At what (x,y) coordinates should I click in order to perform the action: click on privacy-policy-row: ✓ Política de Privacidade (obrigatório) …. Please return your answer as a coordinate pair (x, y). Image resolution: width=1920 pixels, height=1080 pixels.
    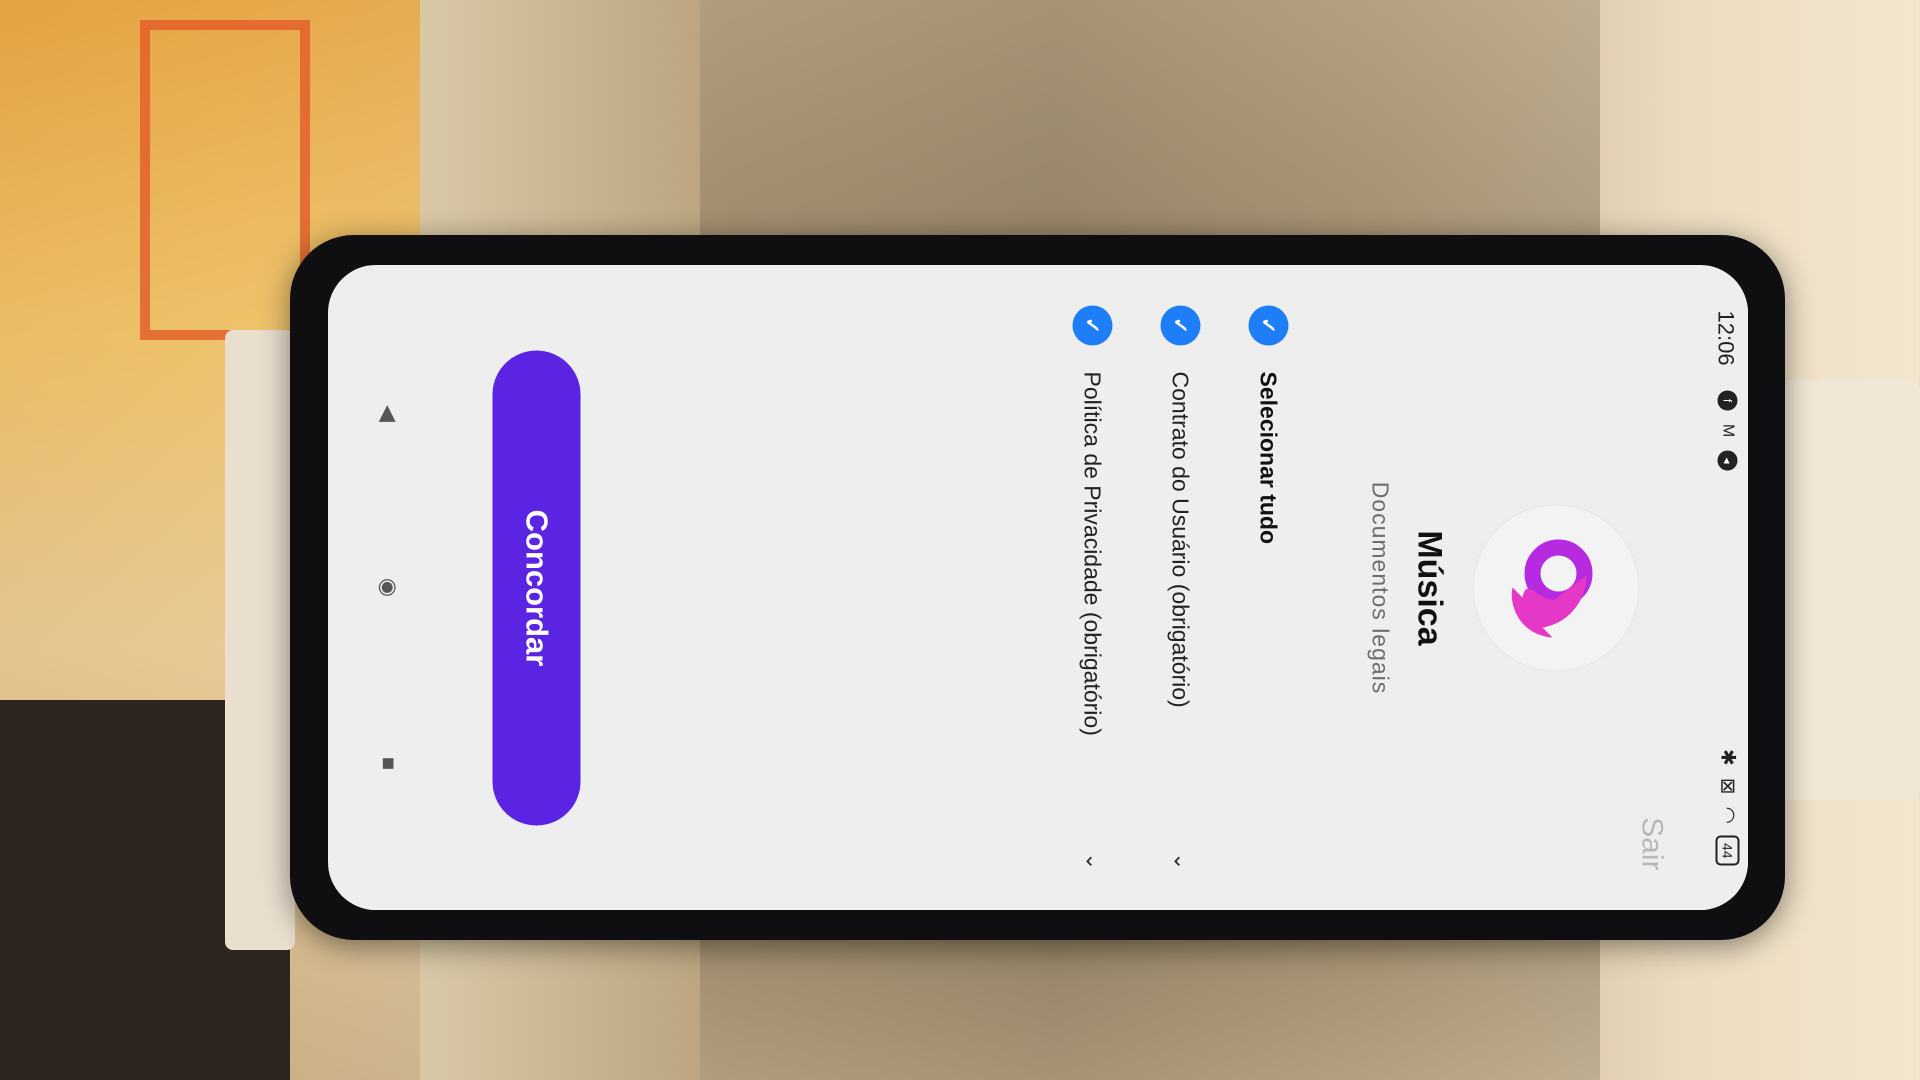
    Looking at the image, I should click on (1092, 587).